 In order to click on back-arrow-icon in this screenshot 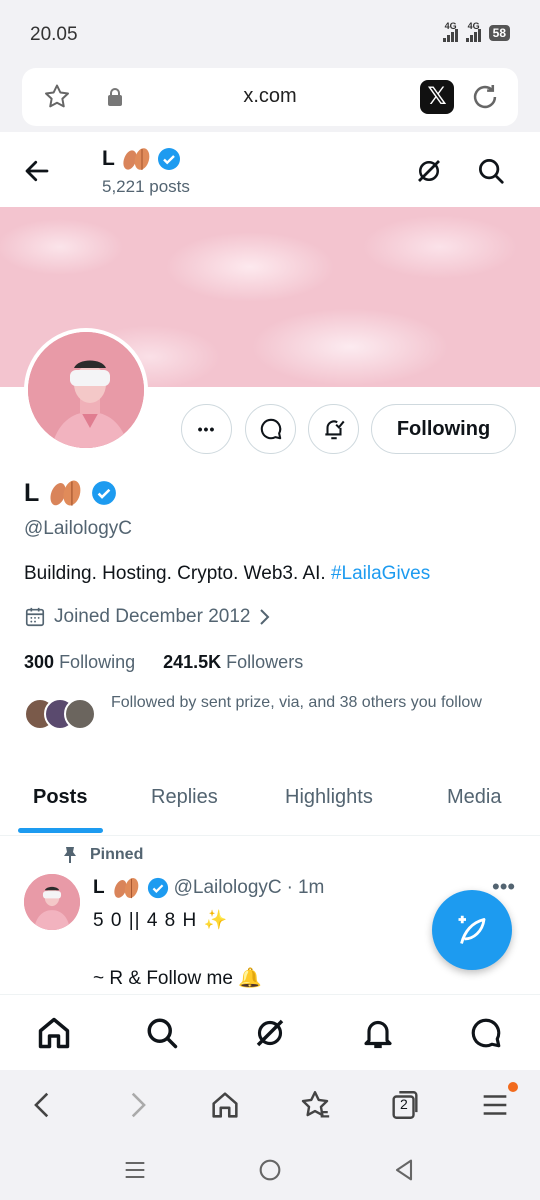, I will do `click(37, 171)`.